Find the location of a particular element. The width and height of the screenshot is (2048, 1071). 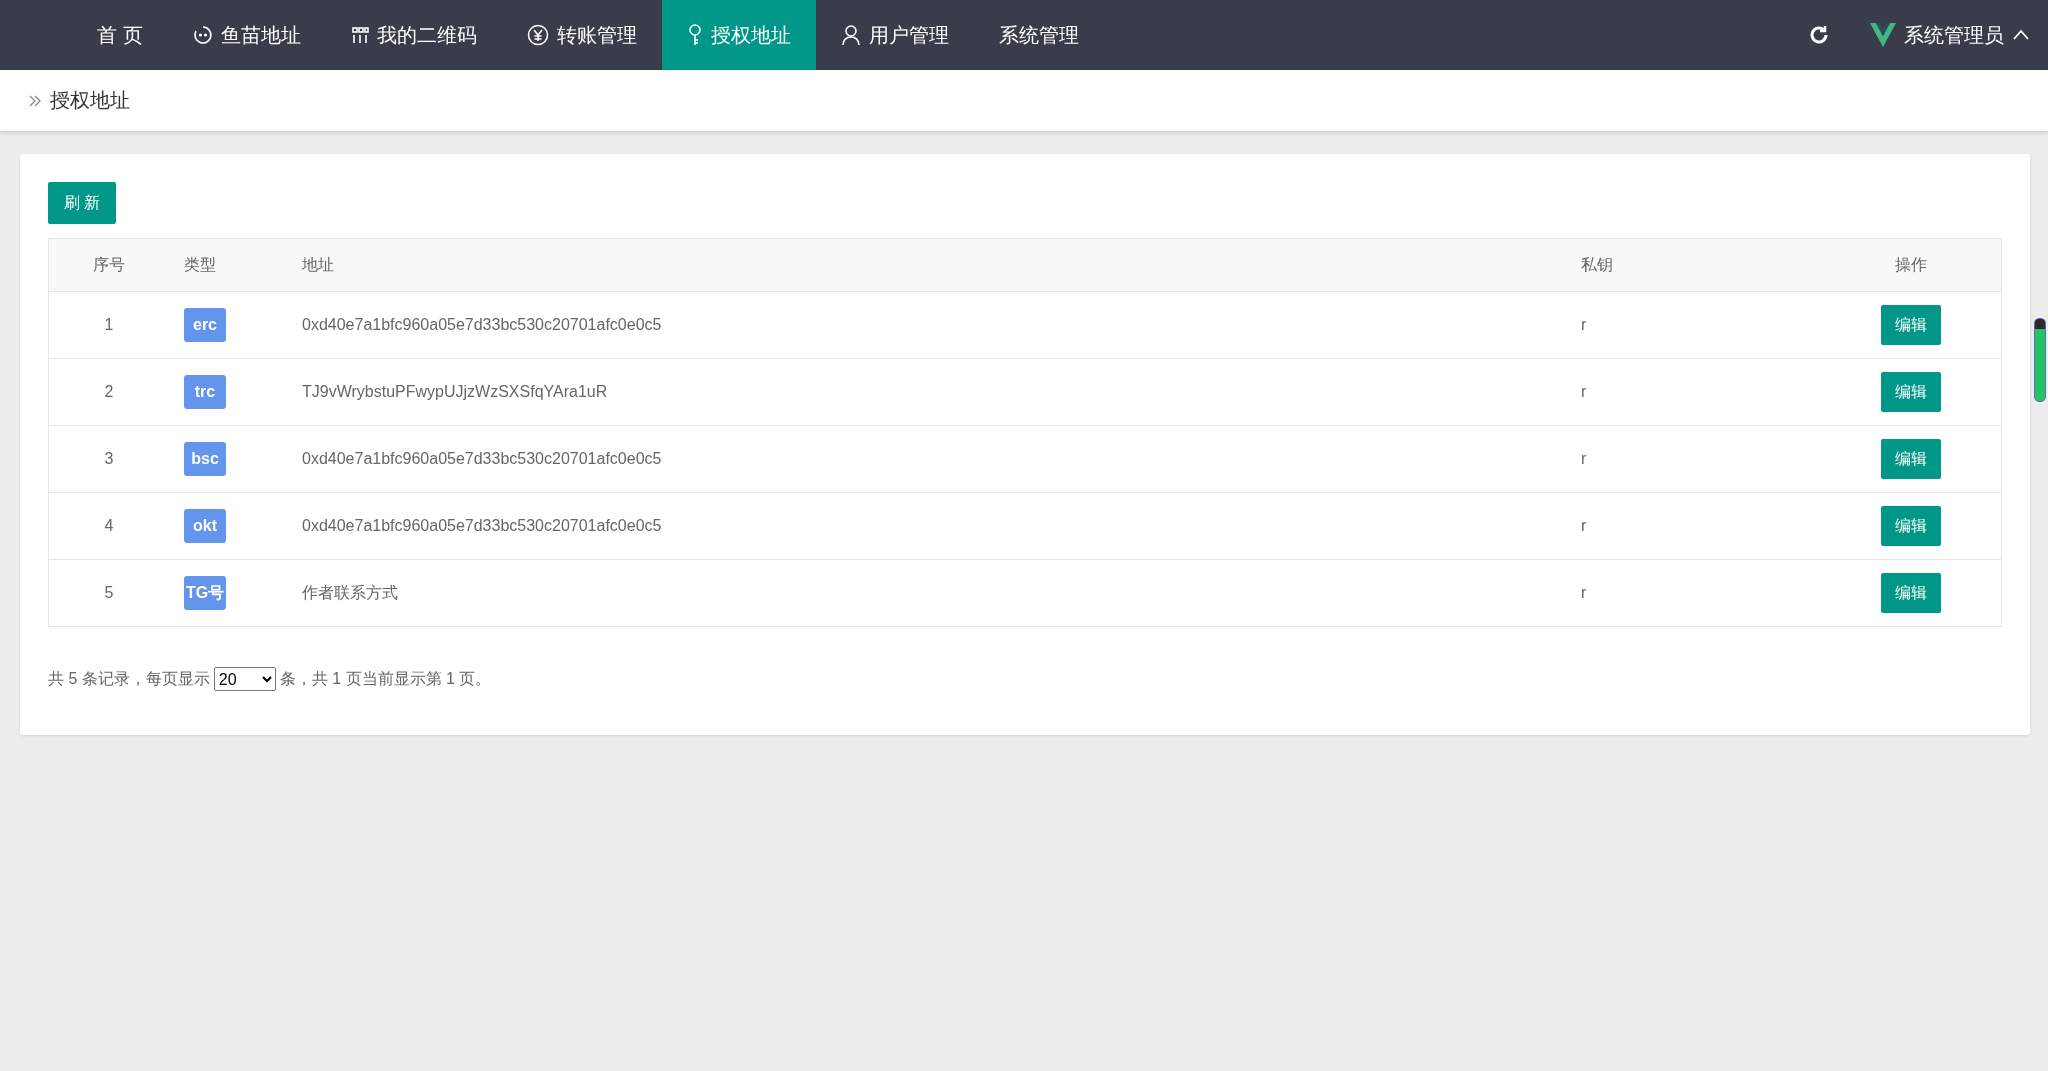

refresh-icon is located at coordinates (1819, 35).